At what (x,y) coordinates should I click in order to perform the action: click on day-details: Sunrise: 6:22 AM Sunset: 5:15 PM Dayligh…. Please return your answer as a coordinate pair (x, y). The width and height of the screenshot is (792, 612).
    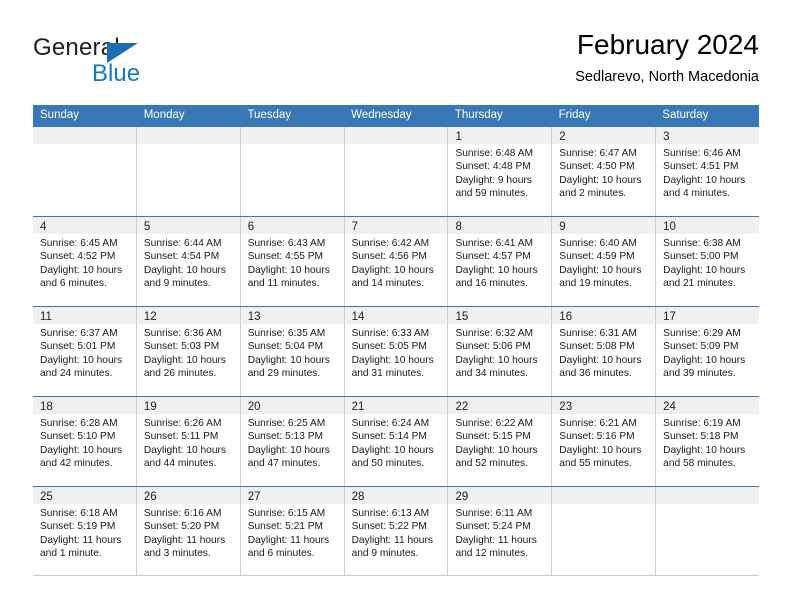
    Looking at the image, I should click on (499, 442).